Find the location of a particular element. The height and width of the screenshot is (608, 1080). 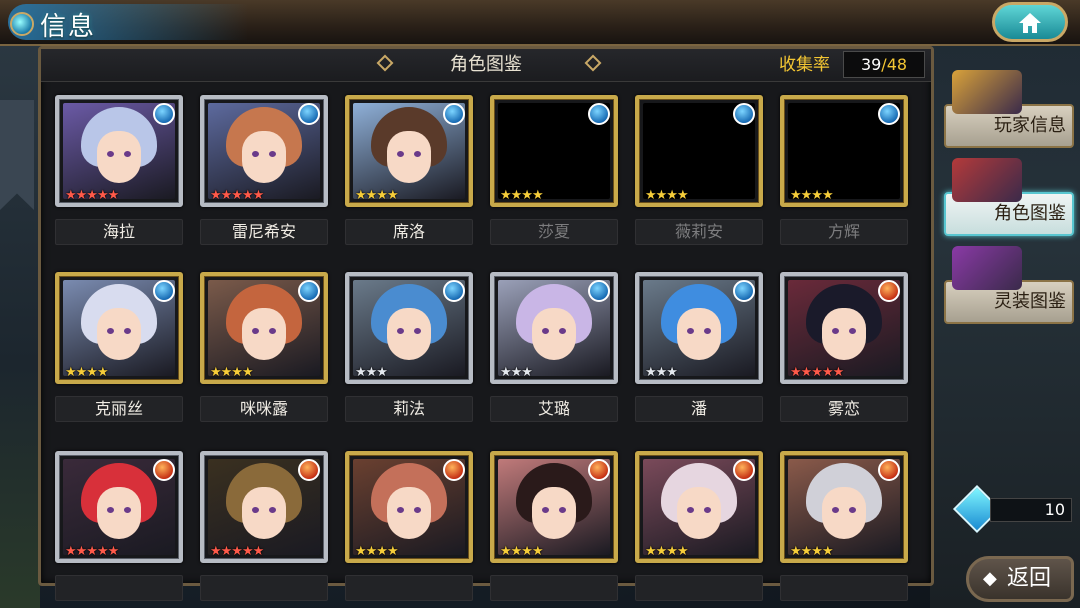

character-name: 咪咪露 is located at coordinates (264, 409).